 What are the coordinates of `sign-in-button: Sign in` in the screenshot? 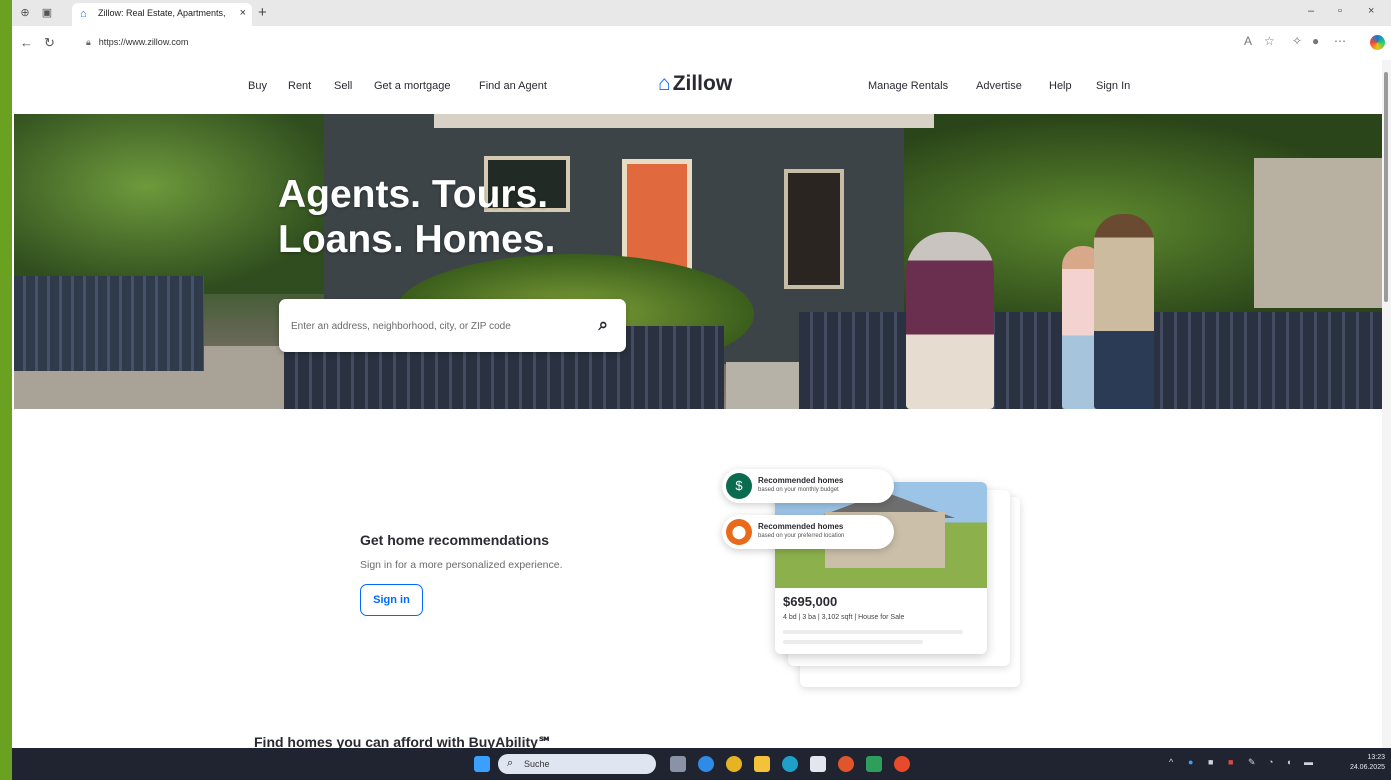 It's located at (391, 600).